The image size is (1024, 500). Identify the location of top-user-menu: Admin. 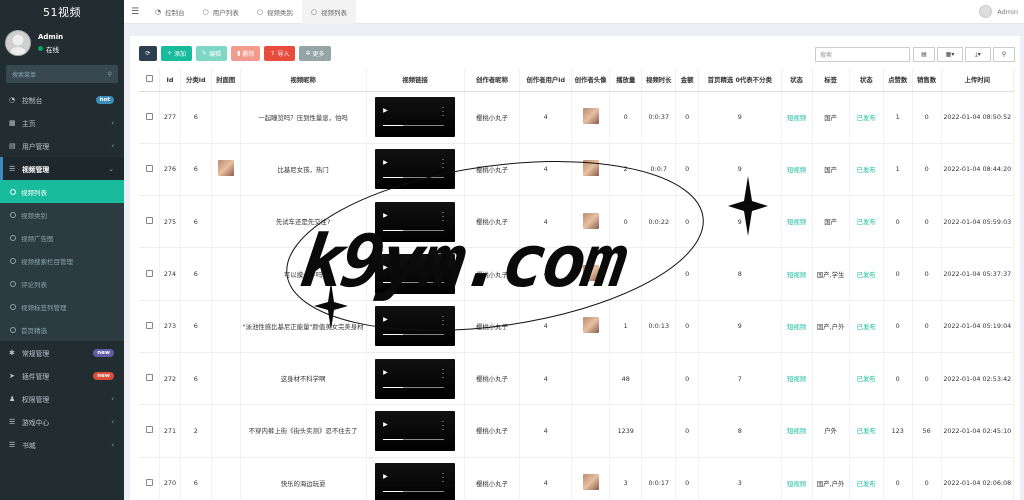
(1001, 11).